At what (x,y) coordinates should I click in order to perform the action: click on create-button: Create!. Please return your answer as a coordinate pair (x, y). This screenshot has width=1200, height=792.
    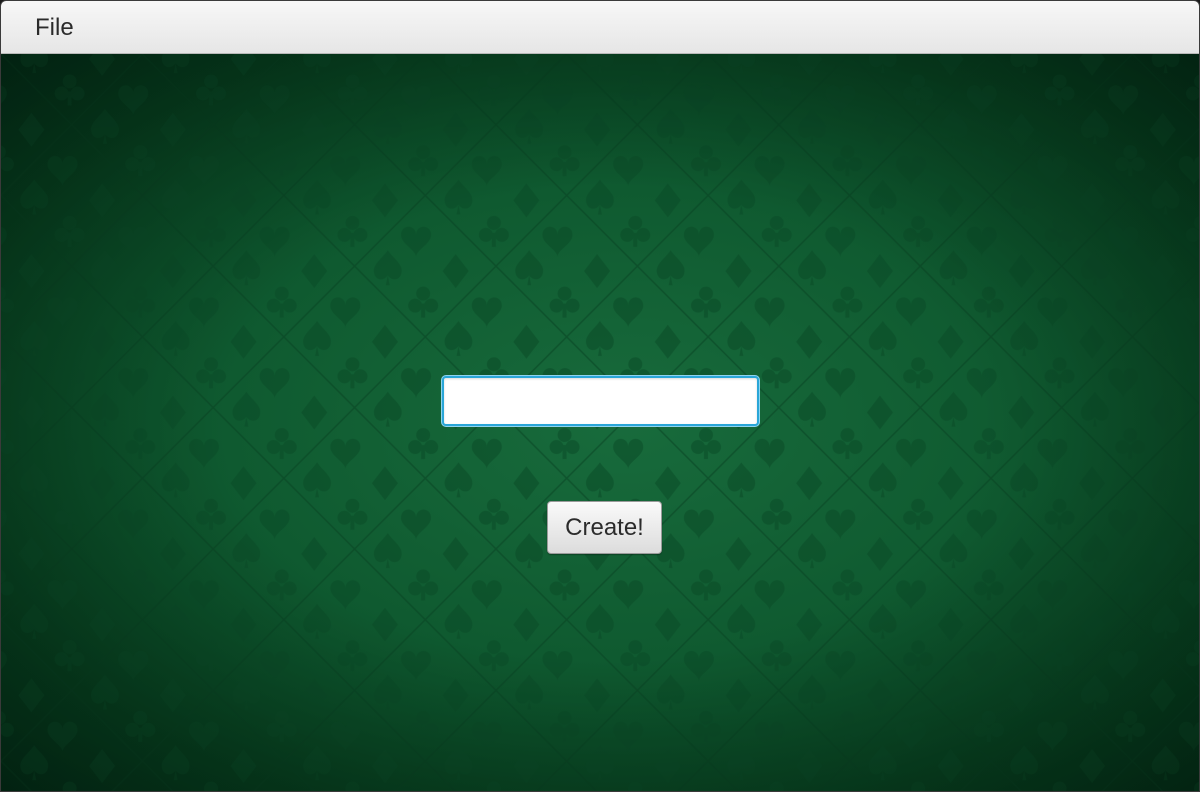
    Looking at the image, I should click on (604, 527).